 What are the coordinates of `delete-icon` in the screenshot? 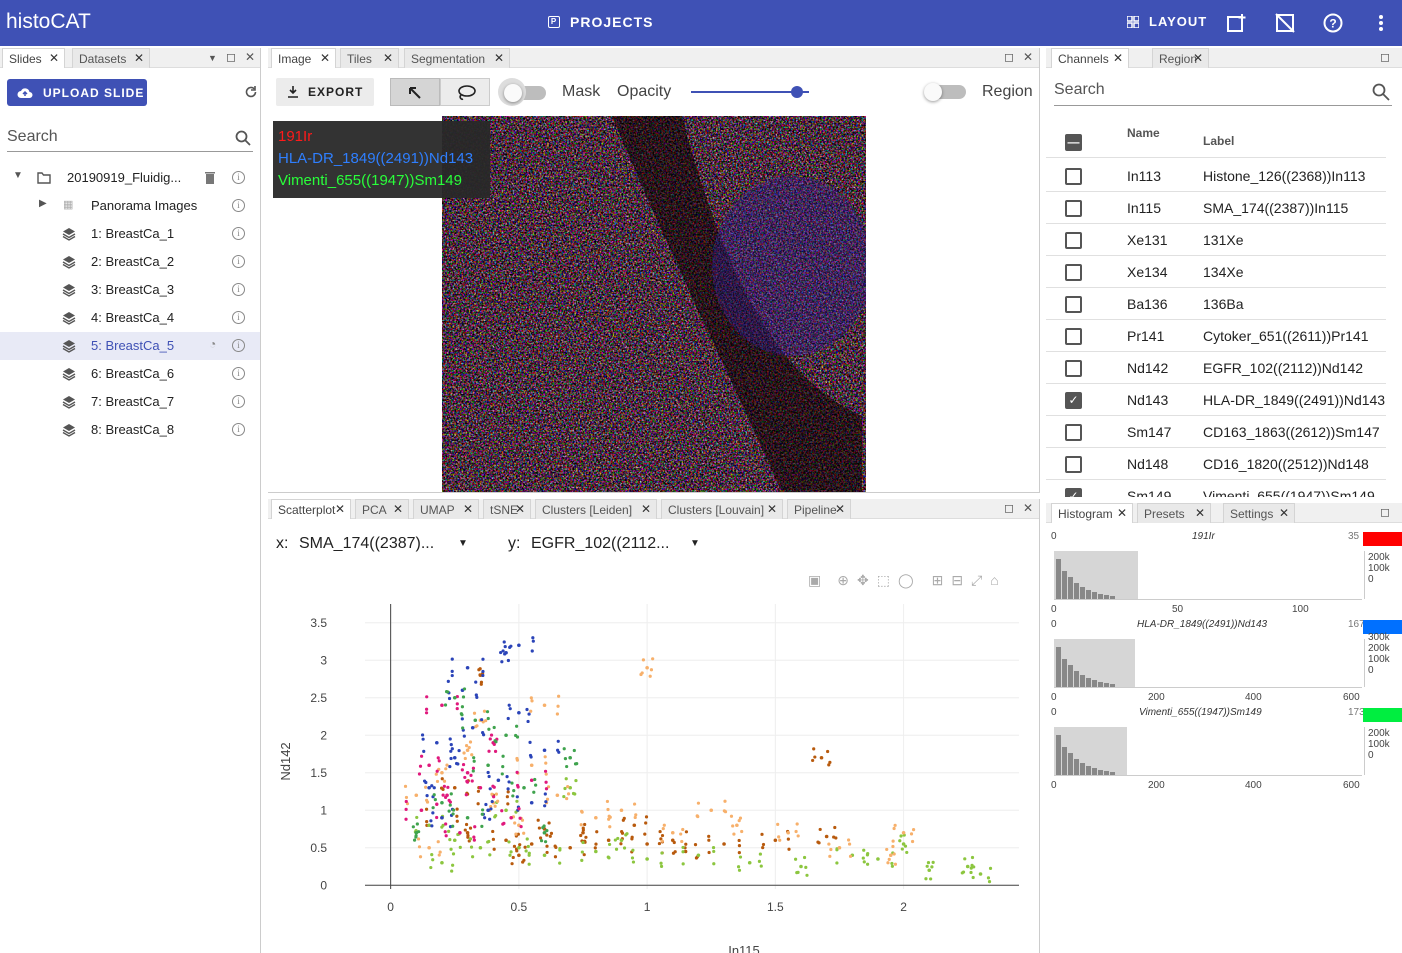 It's located at (210, 177).